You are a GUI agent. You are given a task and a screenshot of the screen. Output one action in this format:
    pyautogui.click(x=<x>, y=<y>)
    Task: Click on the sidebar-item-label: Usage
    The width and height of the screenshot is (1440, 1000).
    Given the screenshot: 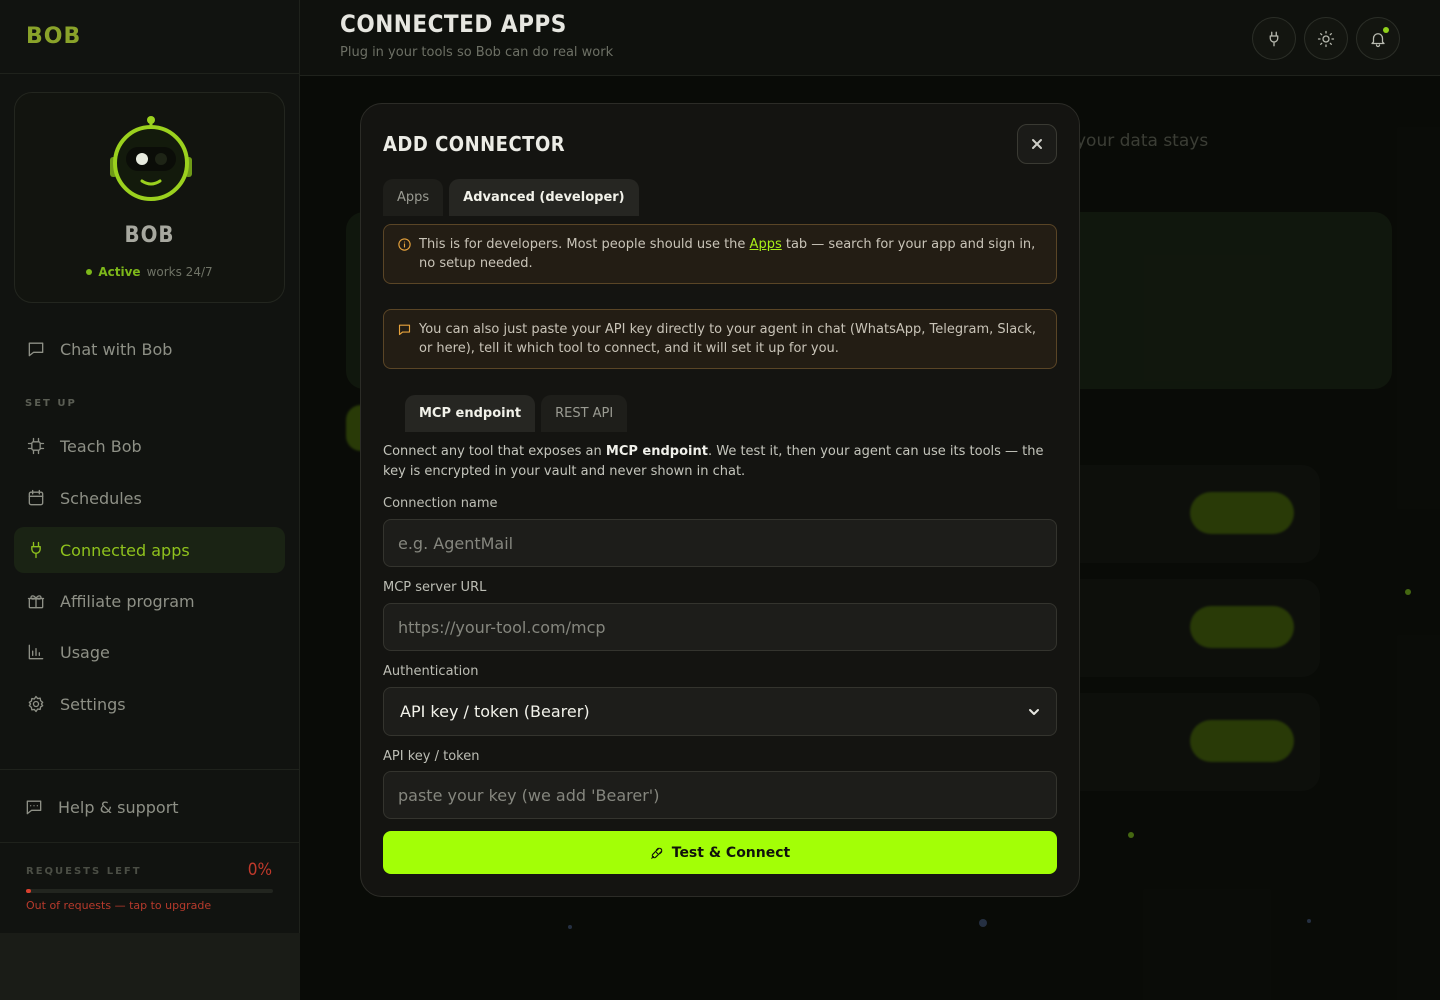 What is the action you would take?
    pyautogui.click(x=85, y=652)
    